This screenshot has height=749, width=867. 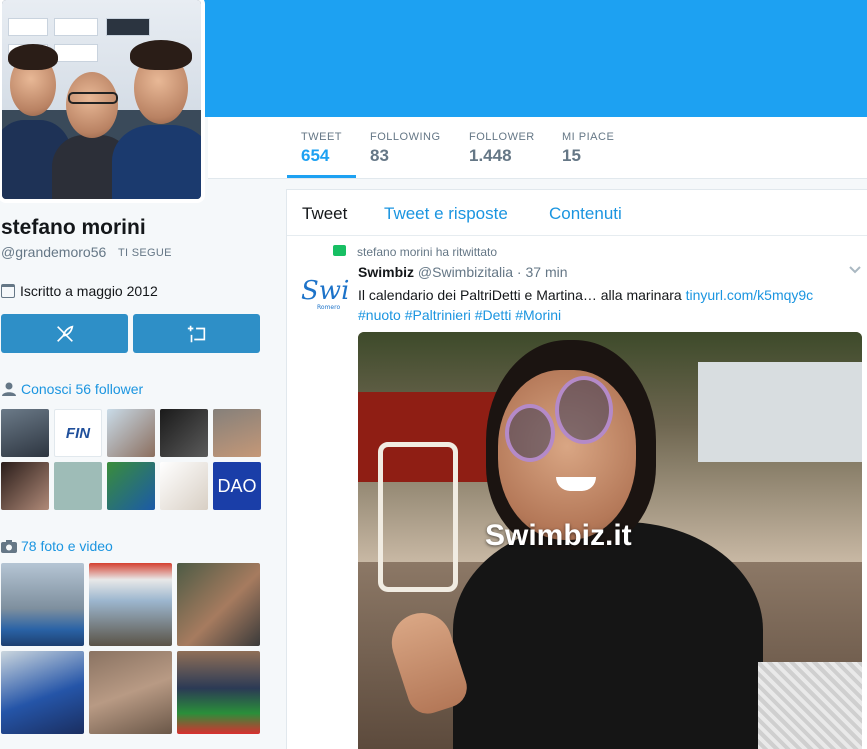 I want to click on join-date-text: Iscritto a maggio 2012, so click(x=89, y=291).